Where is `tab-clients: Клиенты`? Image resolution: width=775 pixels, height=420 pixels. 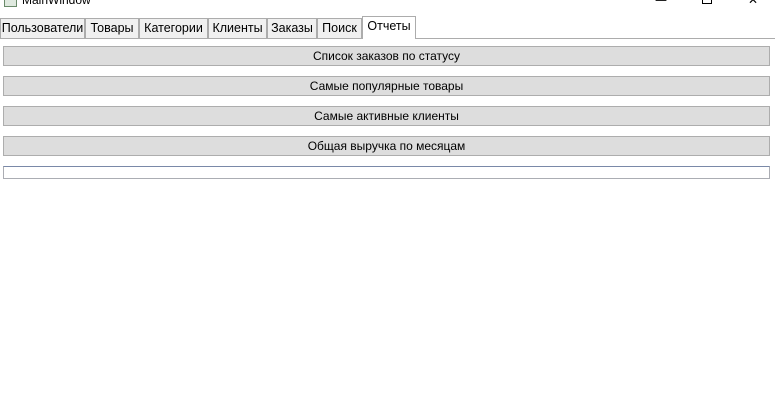 tab-clients: Клиенты is located at coordinates (237, 28).